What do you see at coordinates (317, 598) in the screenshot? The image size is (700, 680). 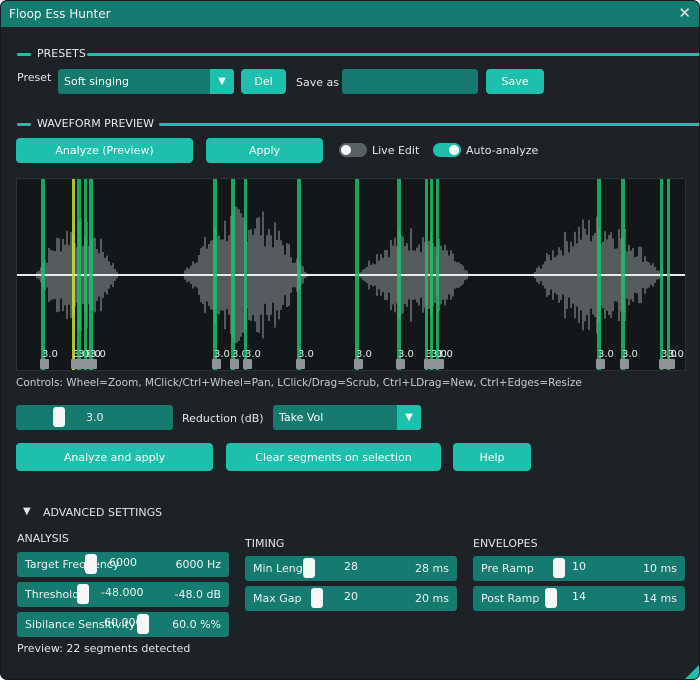 I see `max-gap-handle` at bounding box center [317, 598].